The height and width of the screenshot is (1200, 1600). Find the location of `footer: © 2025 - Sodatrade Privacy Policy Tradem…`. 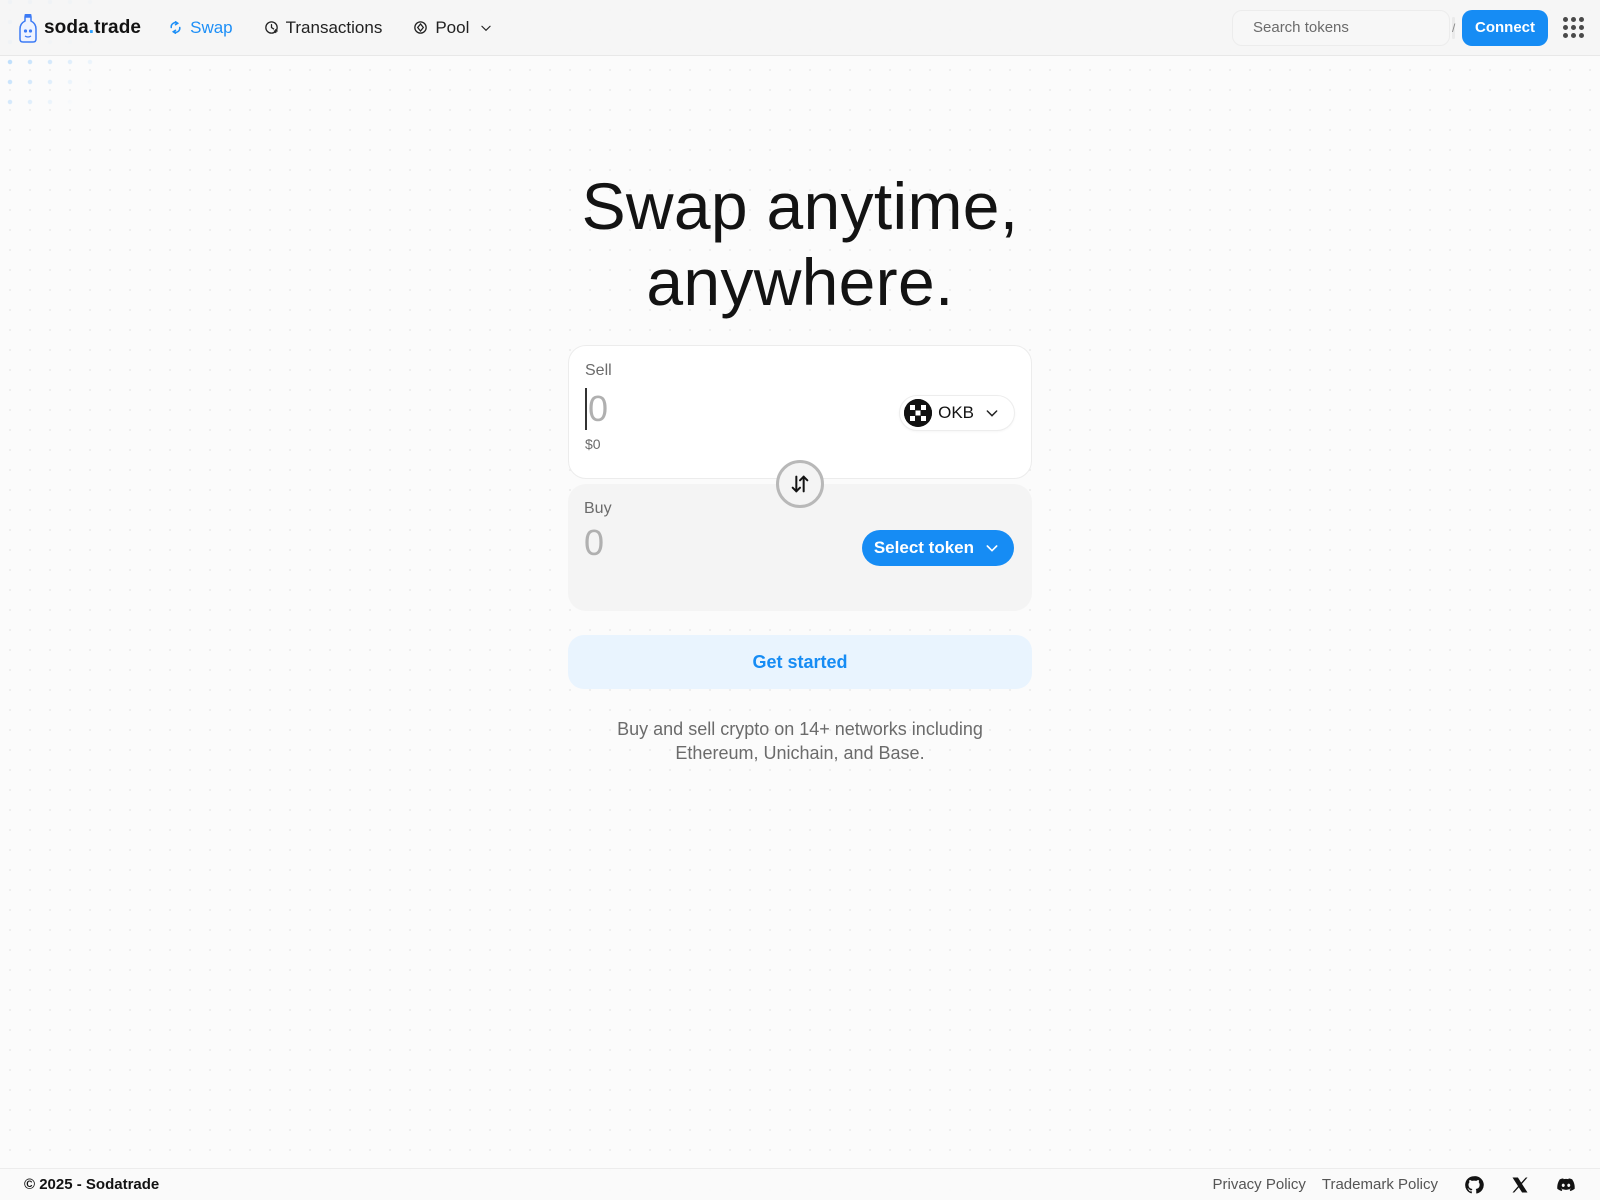

footer: © 2025 - Sodatrade Privacy Policy Tradem… is located at coordinates (800, 1184).